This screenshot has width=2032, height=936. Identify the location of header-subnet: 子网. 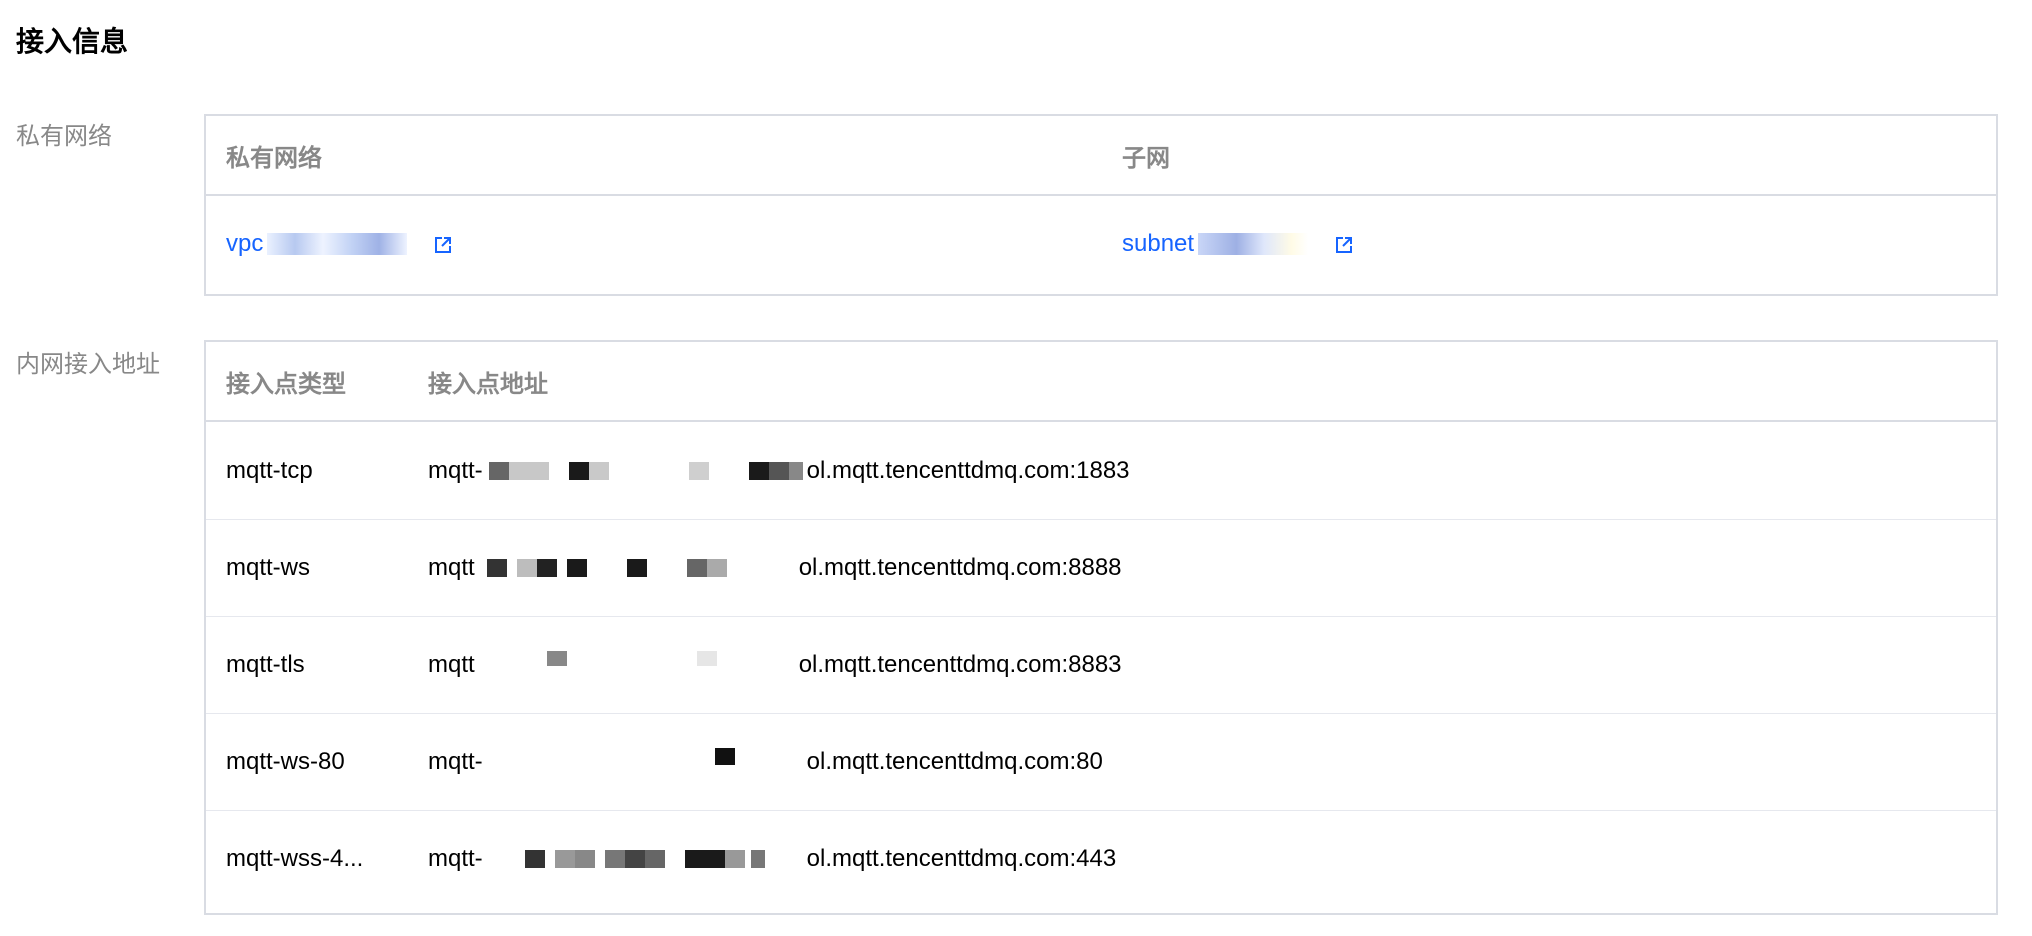
(1146, 157).